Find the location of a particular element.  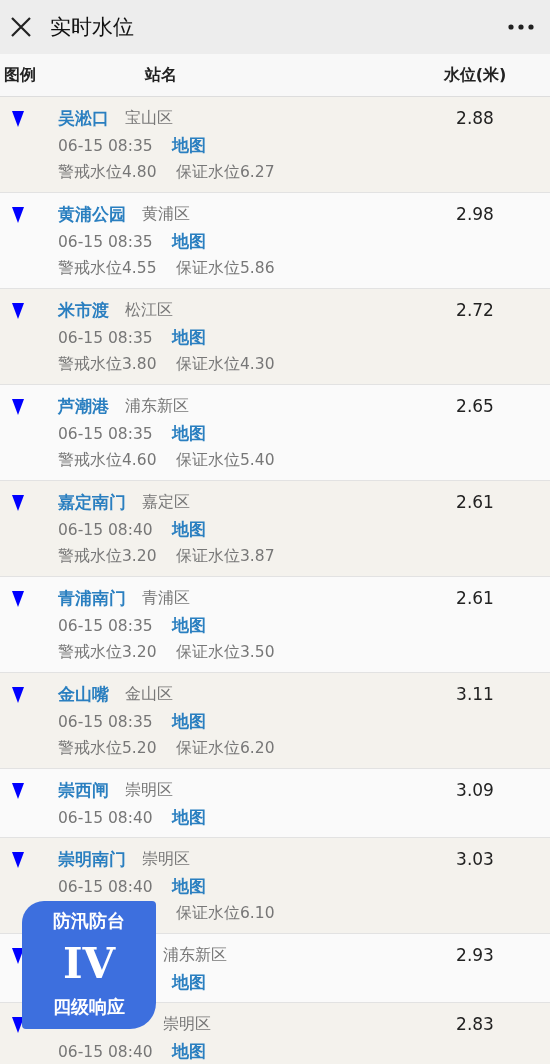

warning-level: 警戒水位3.80 is located at coordinates (108, 364).